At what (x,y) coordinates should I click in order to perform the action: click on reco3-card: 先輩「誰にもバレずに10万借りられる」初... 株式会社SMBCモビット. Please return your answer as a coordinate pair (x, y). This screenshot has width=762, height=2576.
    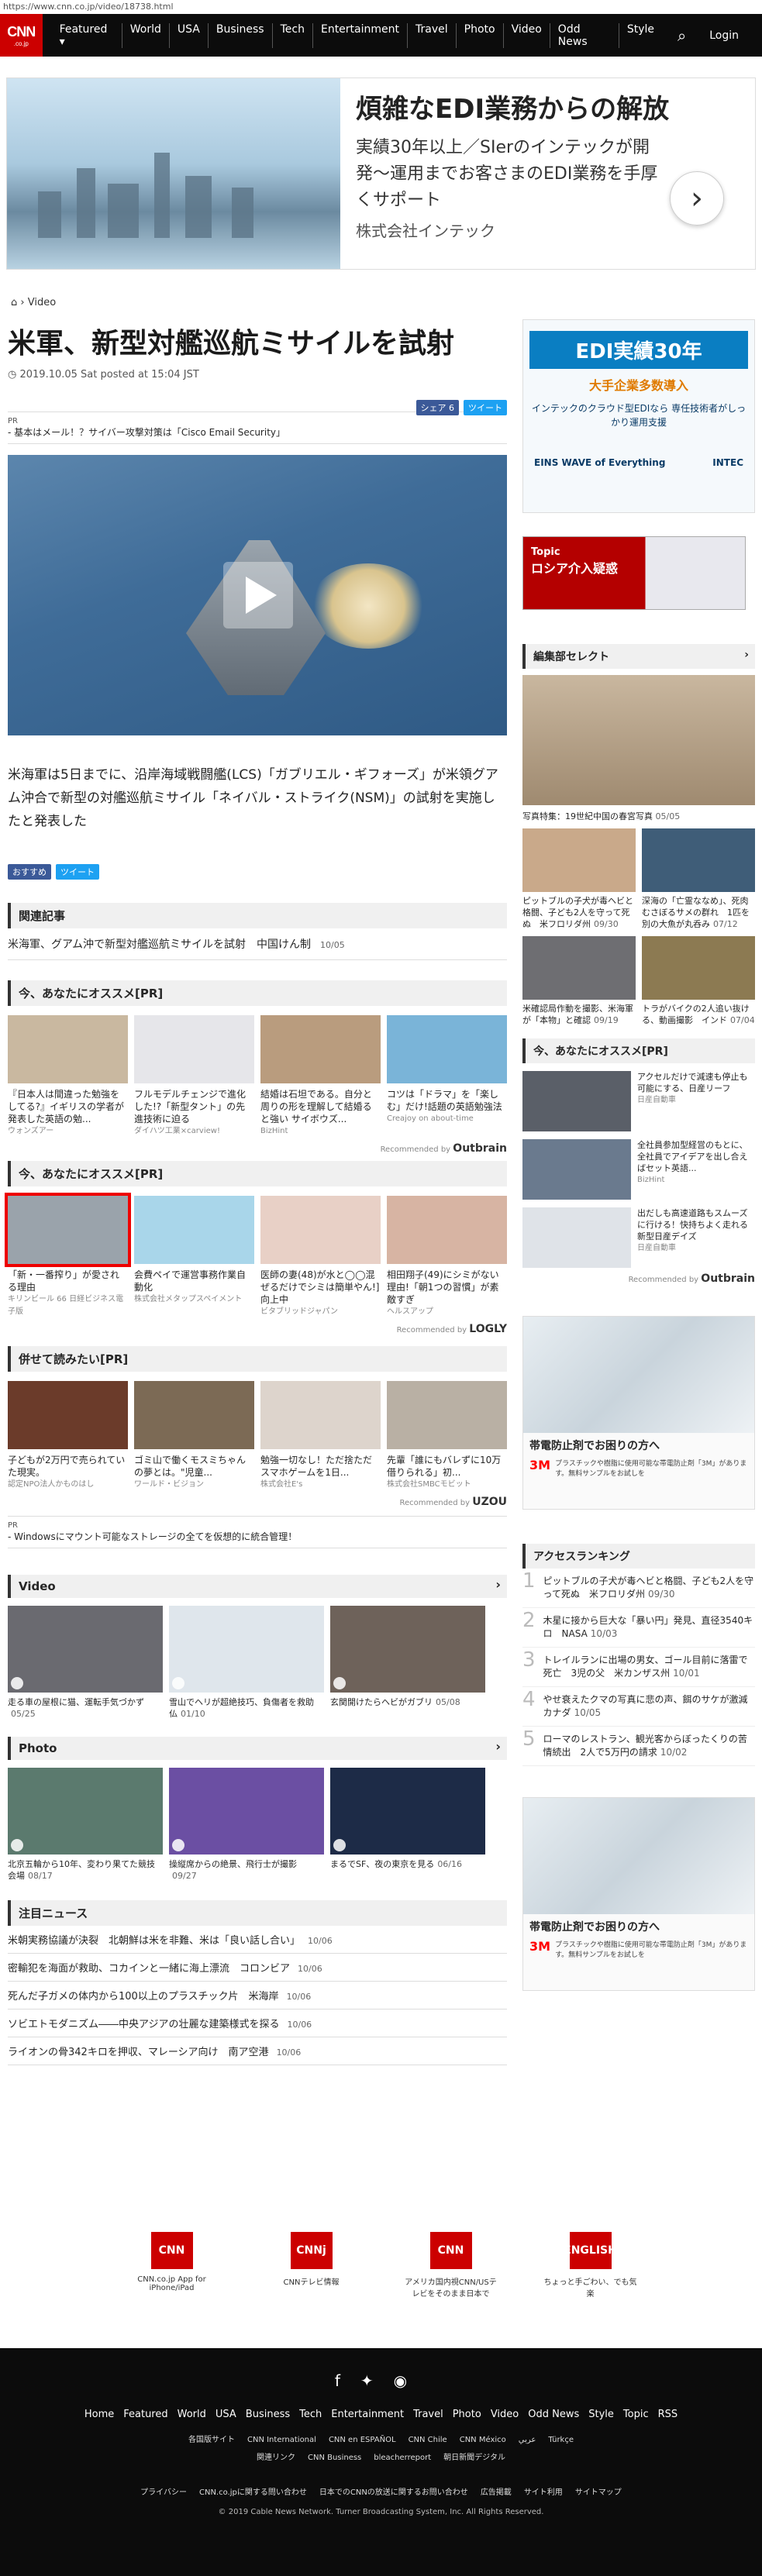
    Looking at the image, I should click on (447, 1436).